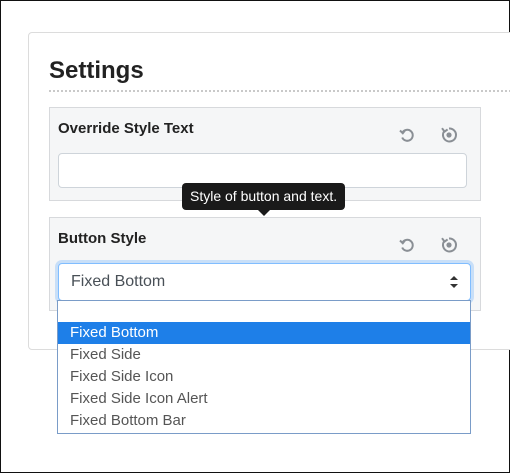 The width and height of the screenshot is (510, 473). I want to click on tooltip: Style of button and text., so click(264, 199).